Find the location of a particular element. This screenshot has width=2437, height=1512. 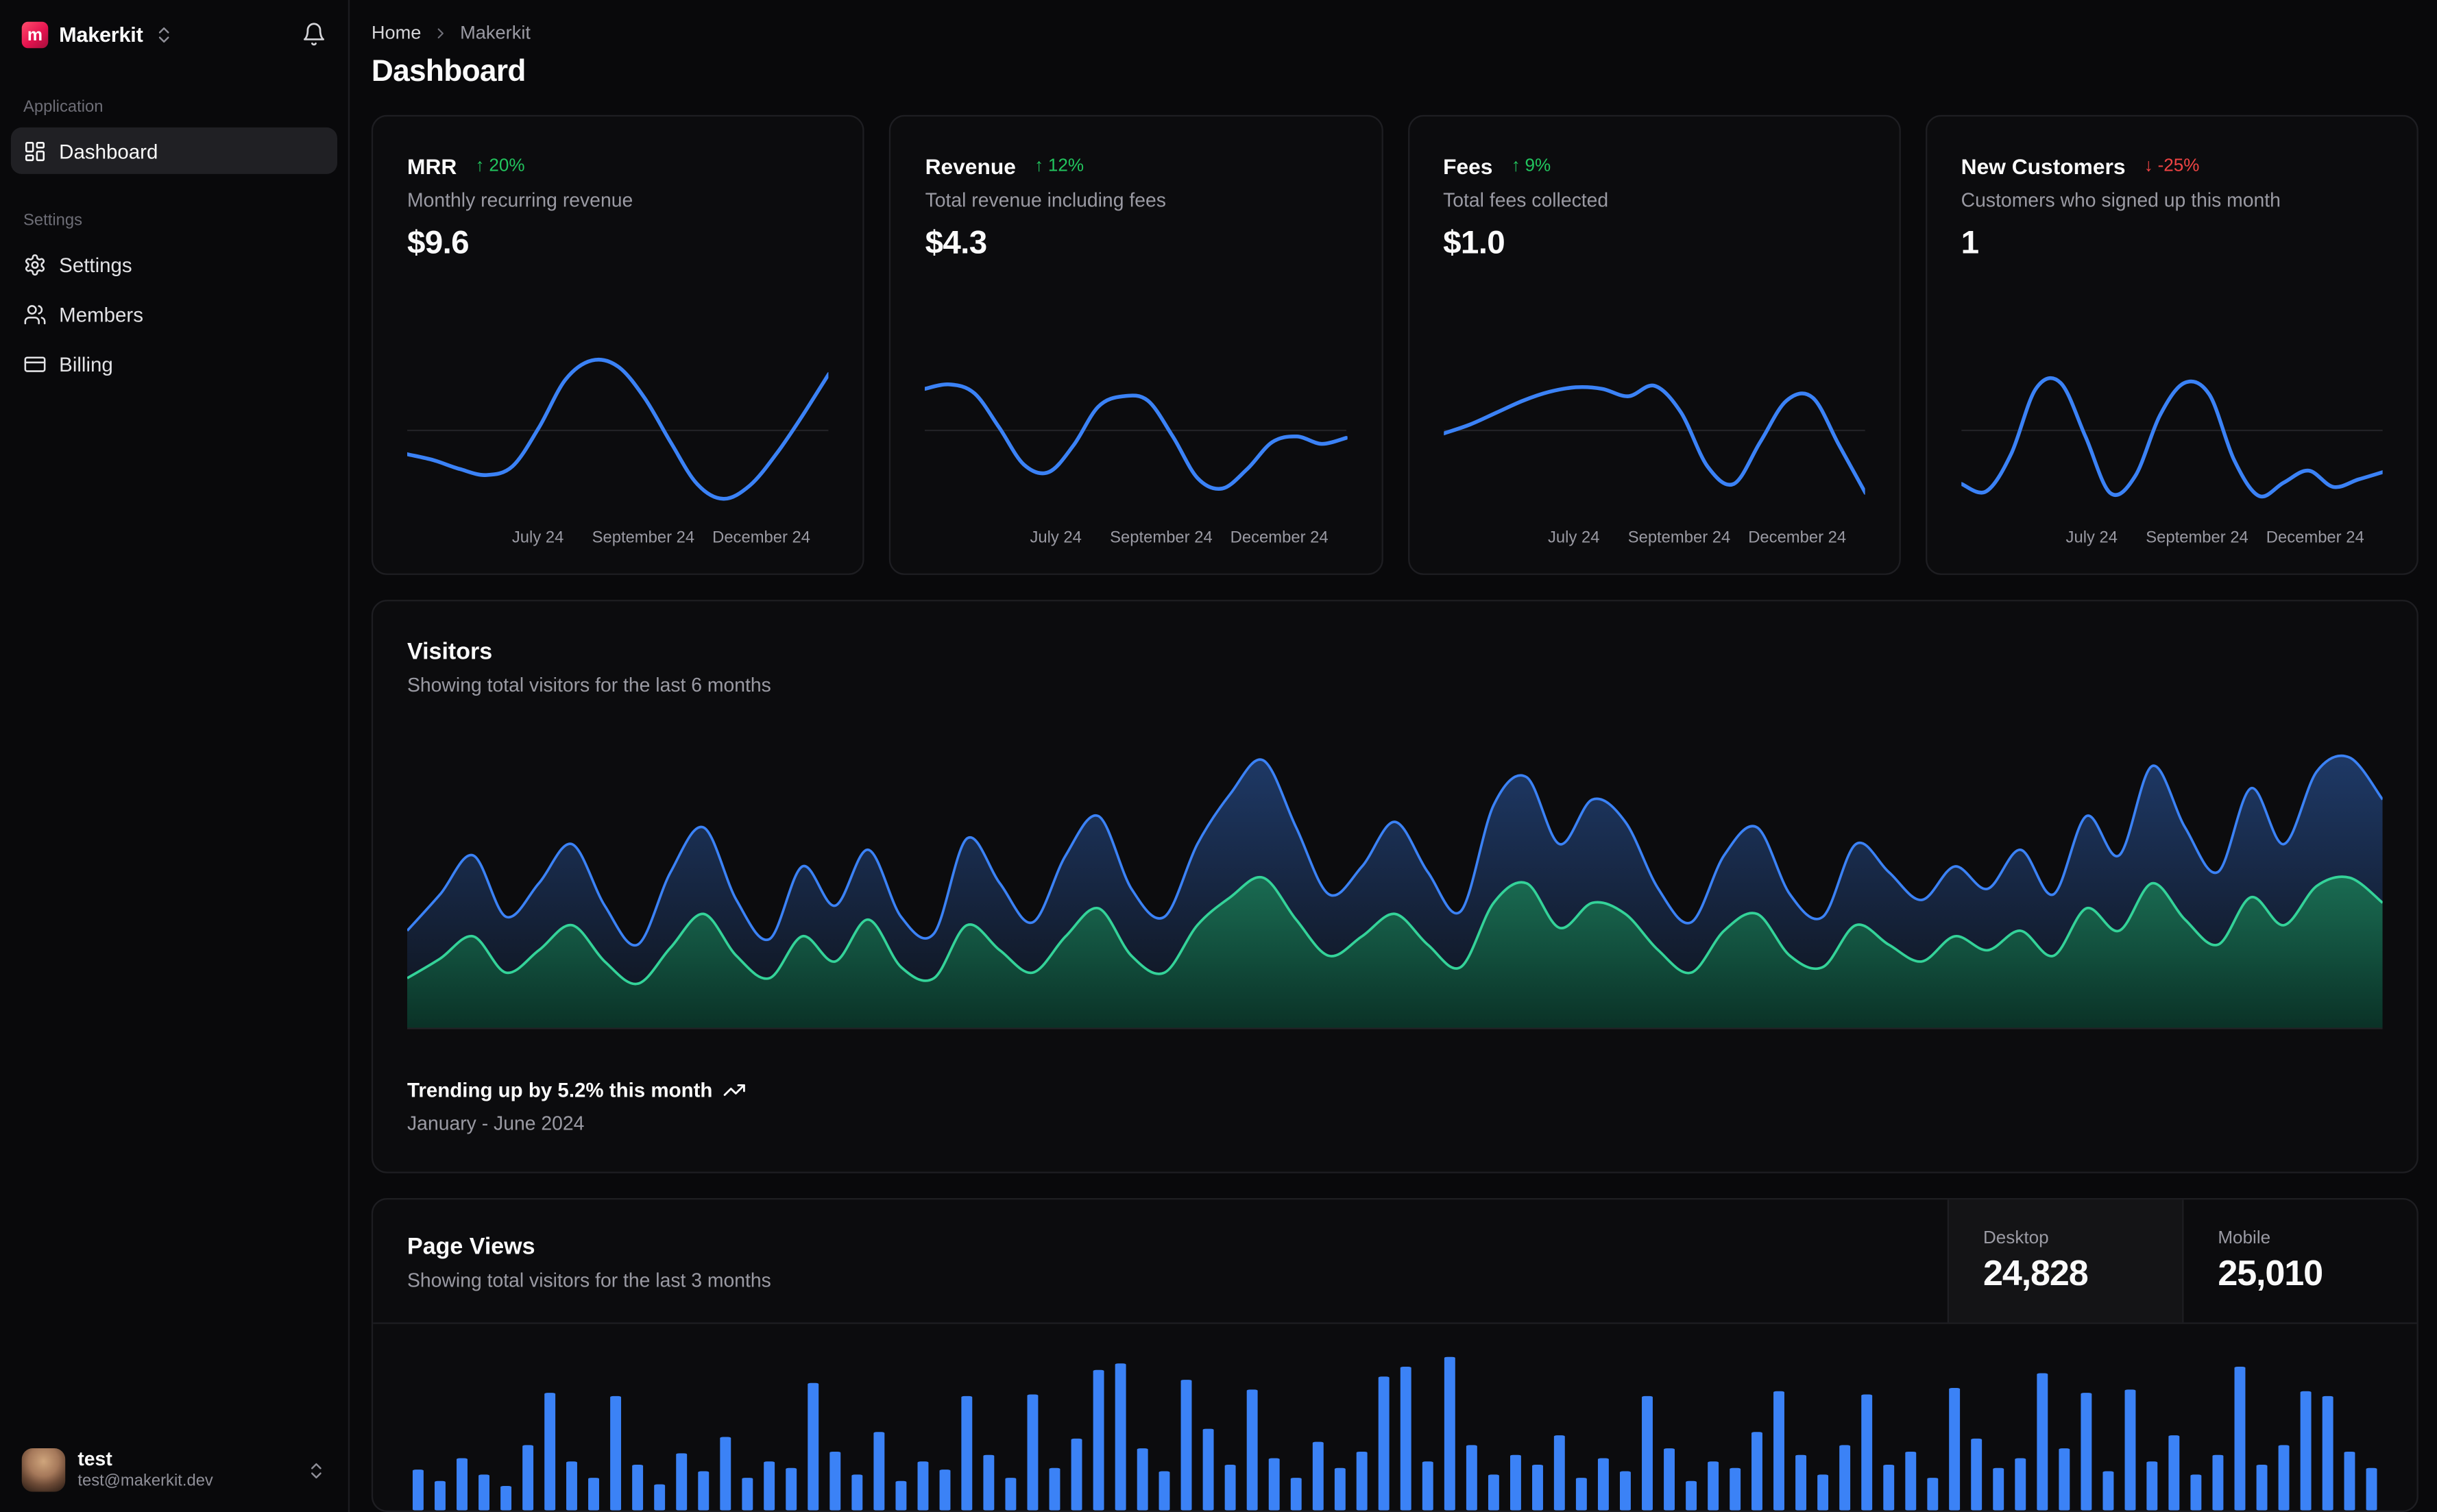

mobile-value: 25,010 is located at coordinates (2270, 1273).